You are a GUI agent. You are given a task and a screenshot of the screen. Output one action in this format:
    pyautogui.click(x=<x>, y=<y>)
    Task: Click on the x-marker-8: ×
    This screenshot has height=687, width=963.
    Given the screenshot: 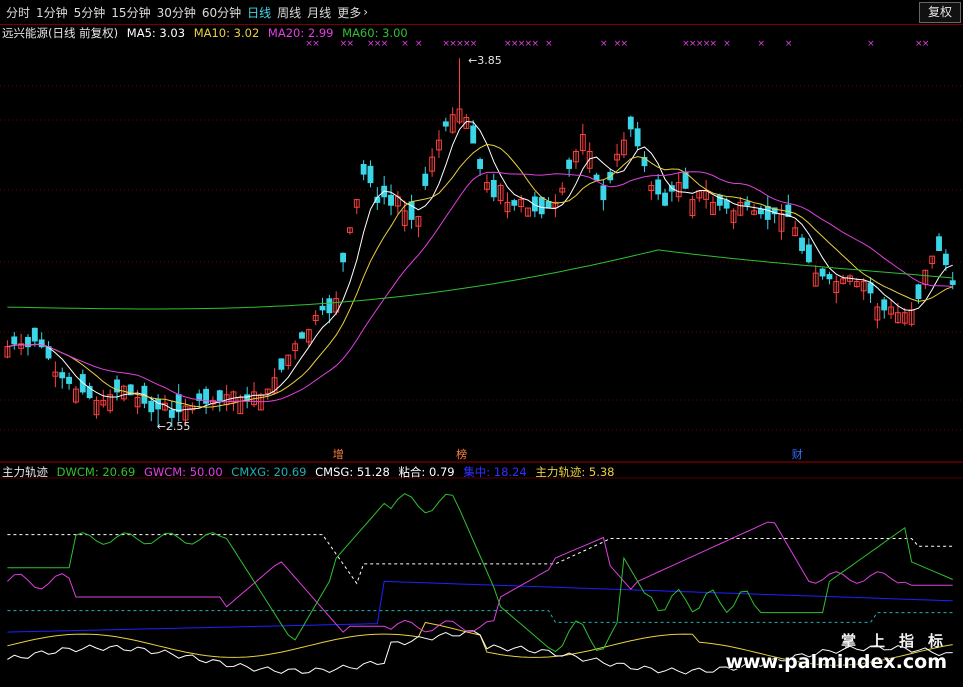 What is the action you would take?
    pyautogui.click(x=419, y=44)
    